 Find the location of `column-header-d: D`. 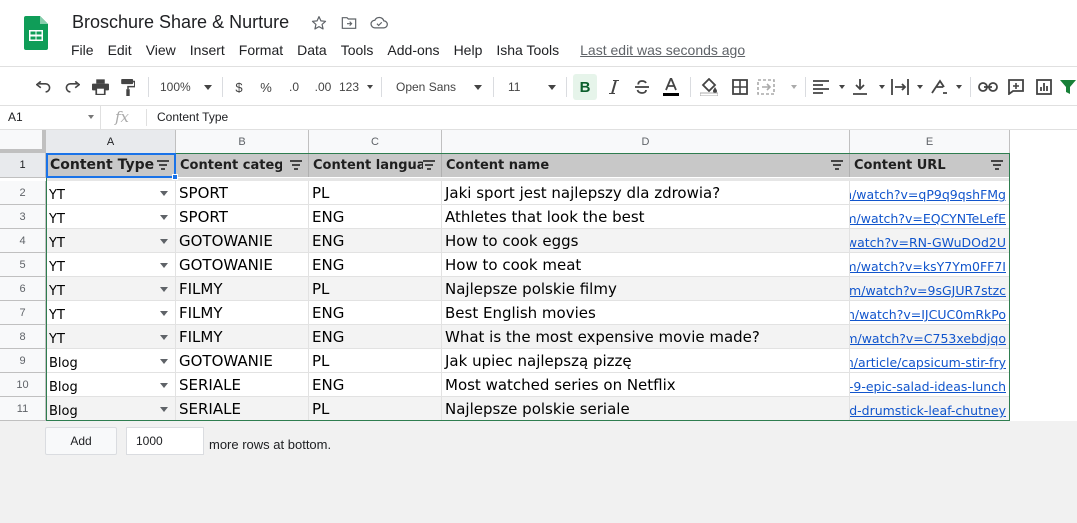

column-header-d: D is located at coordinates (646, 141).